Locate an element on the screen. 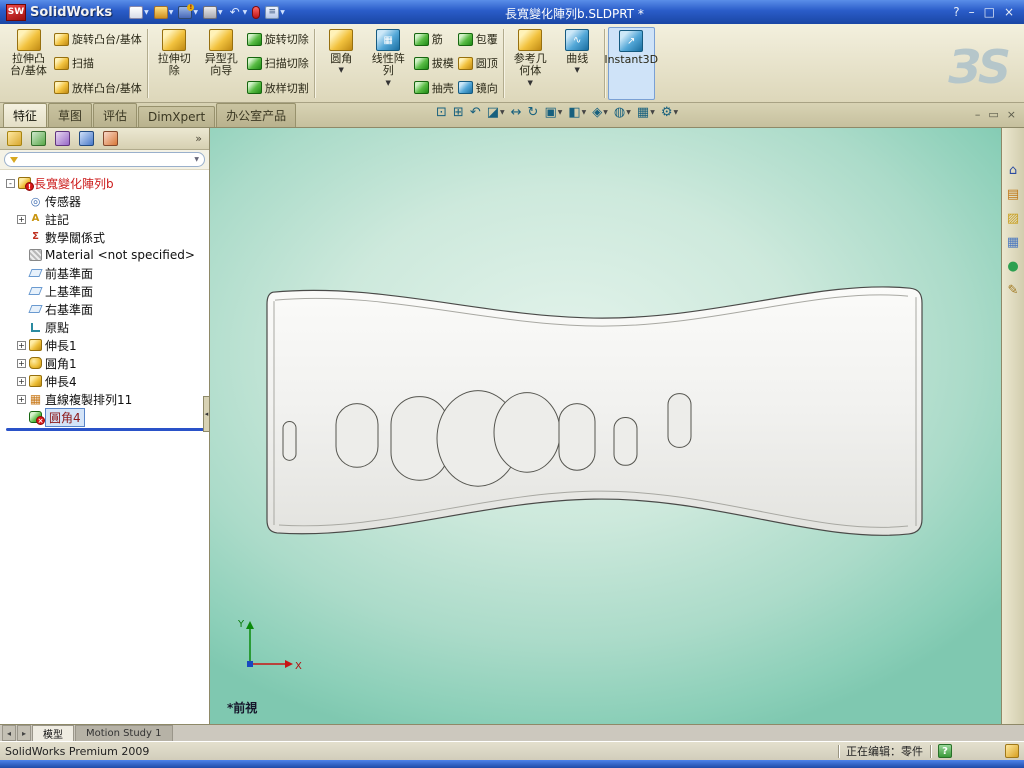  status-help-button: ? is located at coordinates (945, 751).